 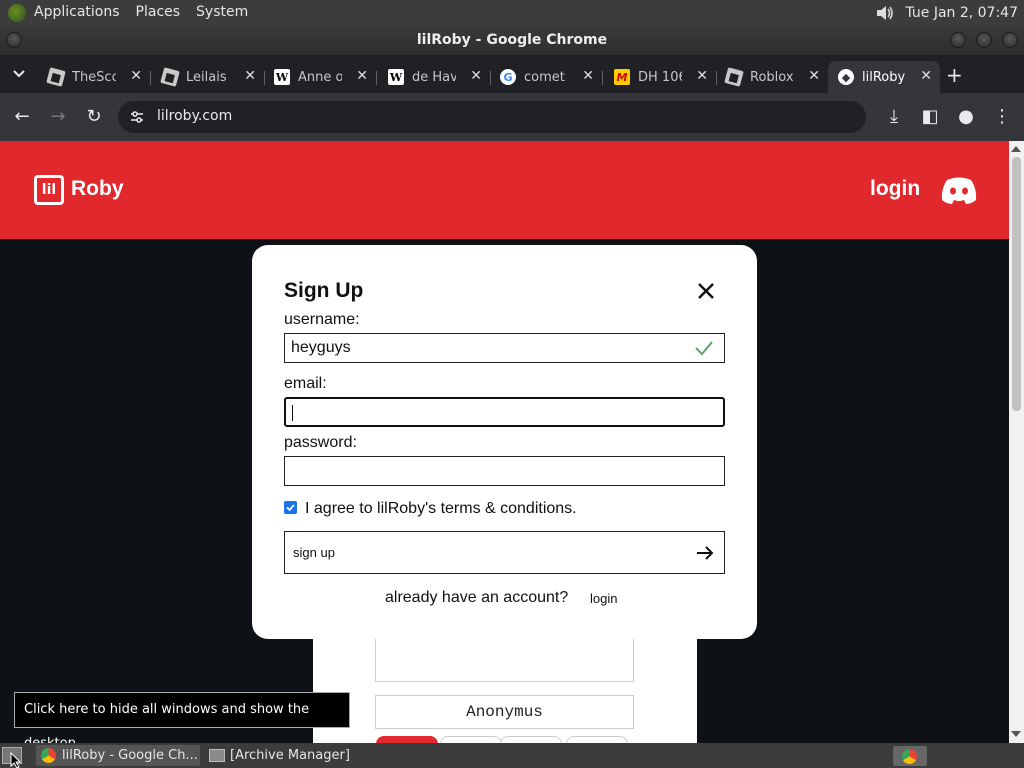 I want to click on site-logo-icon: lil, so click(x=49, y=190).